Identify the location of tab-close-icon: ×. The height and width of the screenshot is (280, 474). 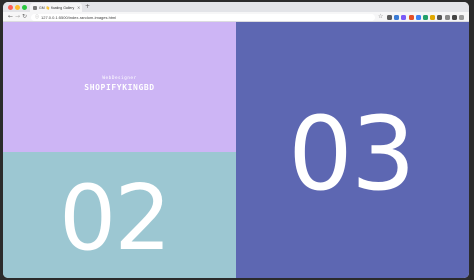
(79, 7).